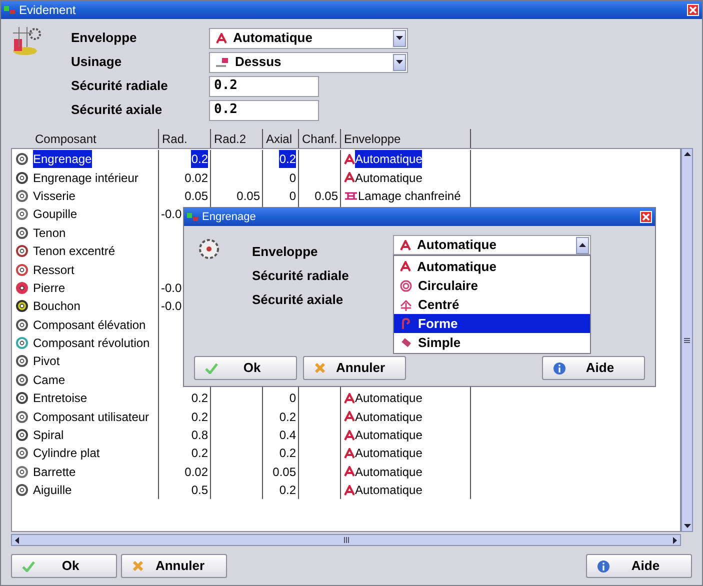  What do you see at coordinates (52, 490) in the screenshot?
I see `table-cell: Aiguille` at bounding box center [52, 490].